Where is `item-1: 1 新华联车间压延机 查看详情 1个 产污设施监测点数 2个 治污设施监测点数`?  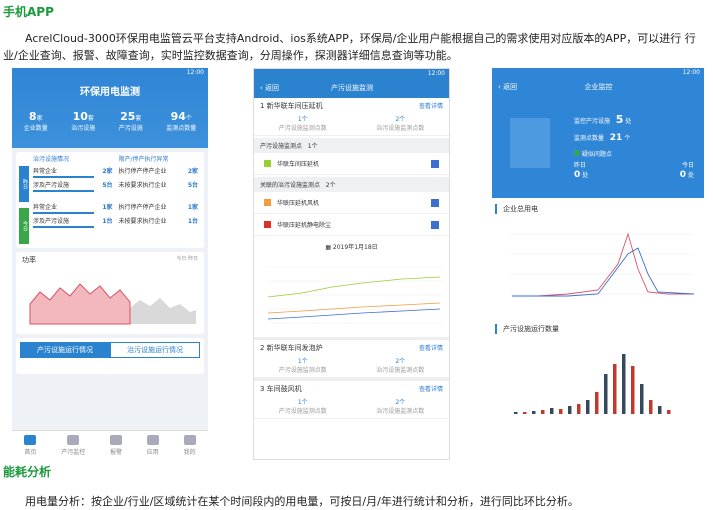 item-1: 1 新华联车间压延机 查看详情 1个 产污设施监测点数 2个 治污设施监测点数 is located at coordinates (351, 117).